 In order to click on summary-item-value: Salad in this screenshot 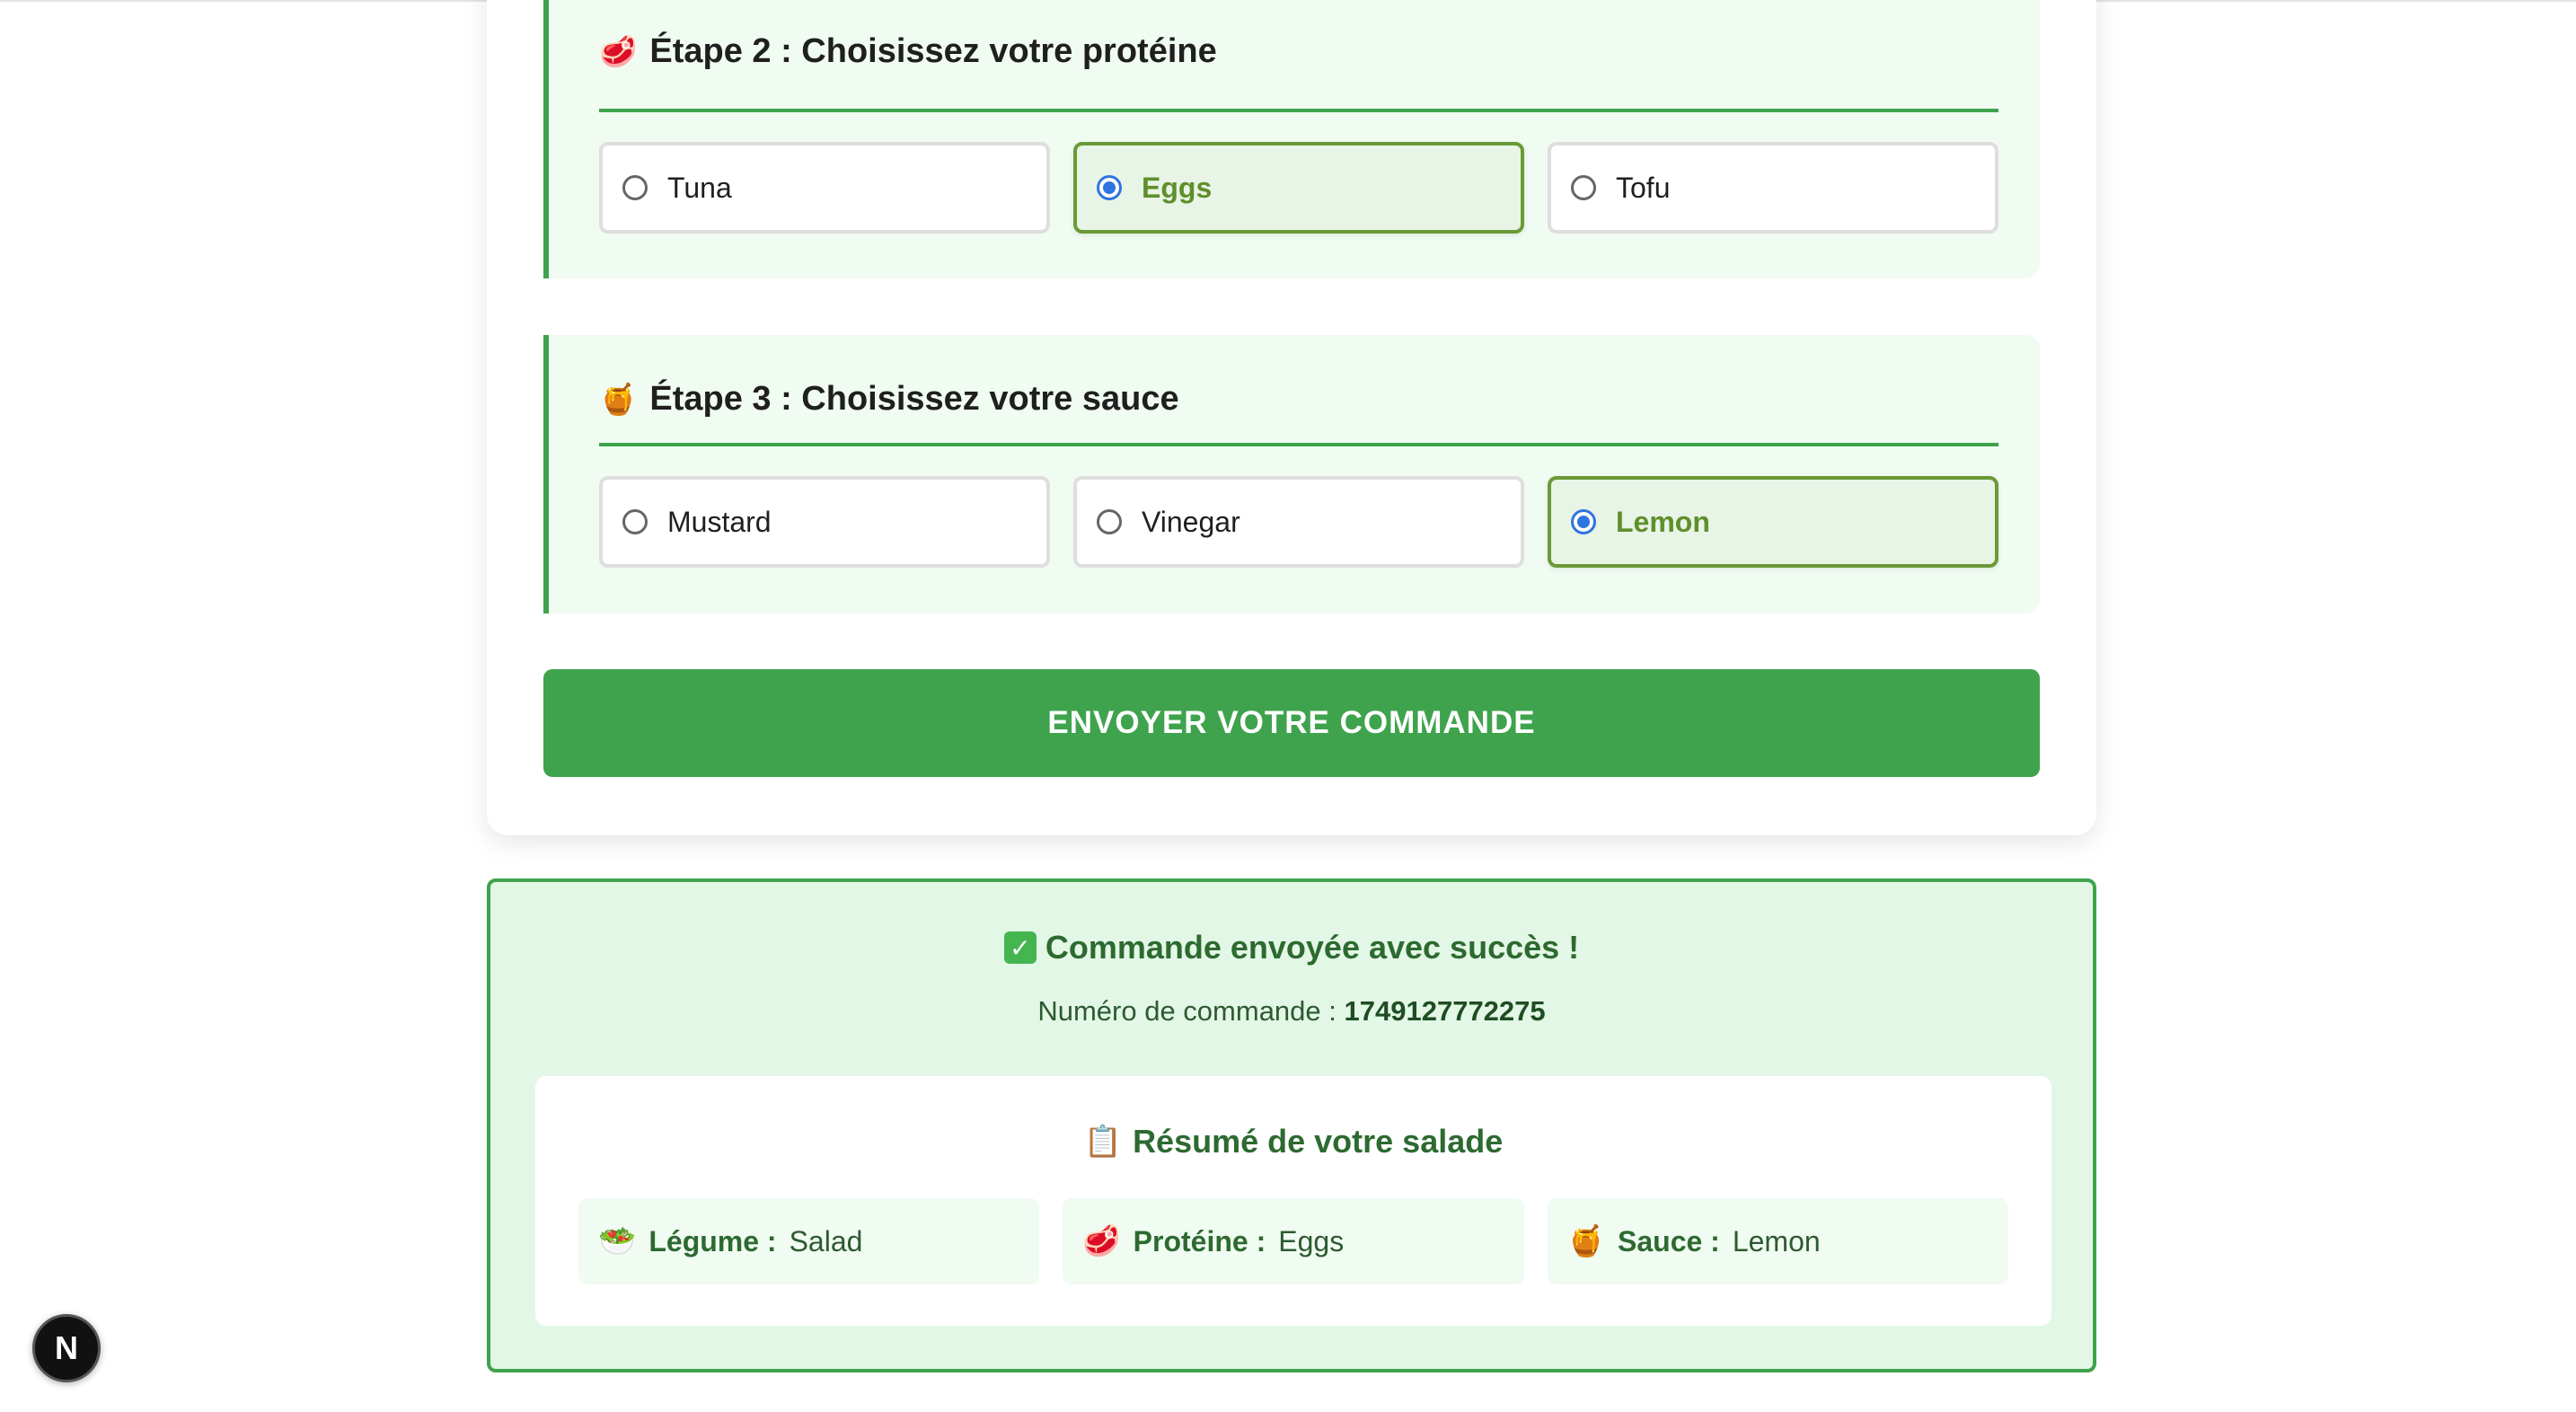, I will do `click(826, 1241)`.